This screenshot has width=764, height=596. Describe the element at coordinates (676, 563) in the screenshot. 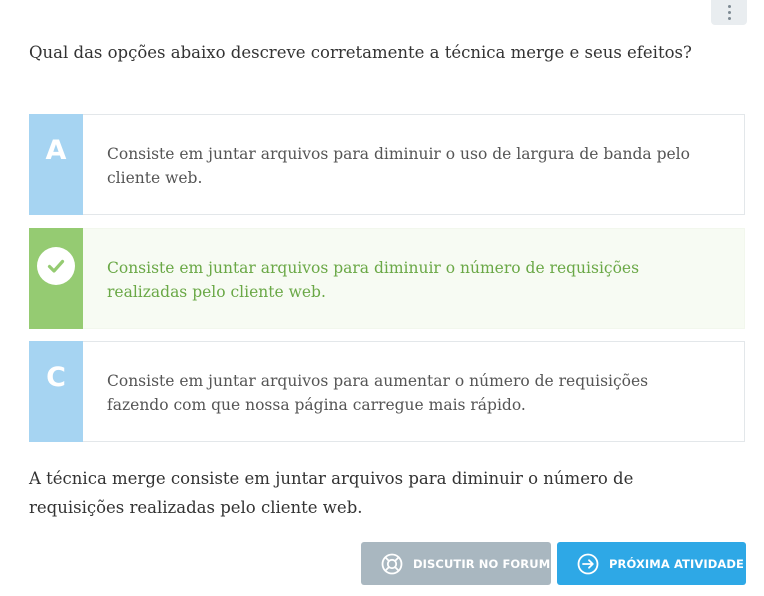

I see `next-activity-label: PRÓXIMA ATIVIDADE` at that location.